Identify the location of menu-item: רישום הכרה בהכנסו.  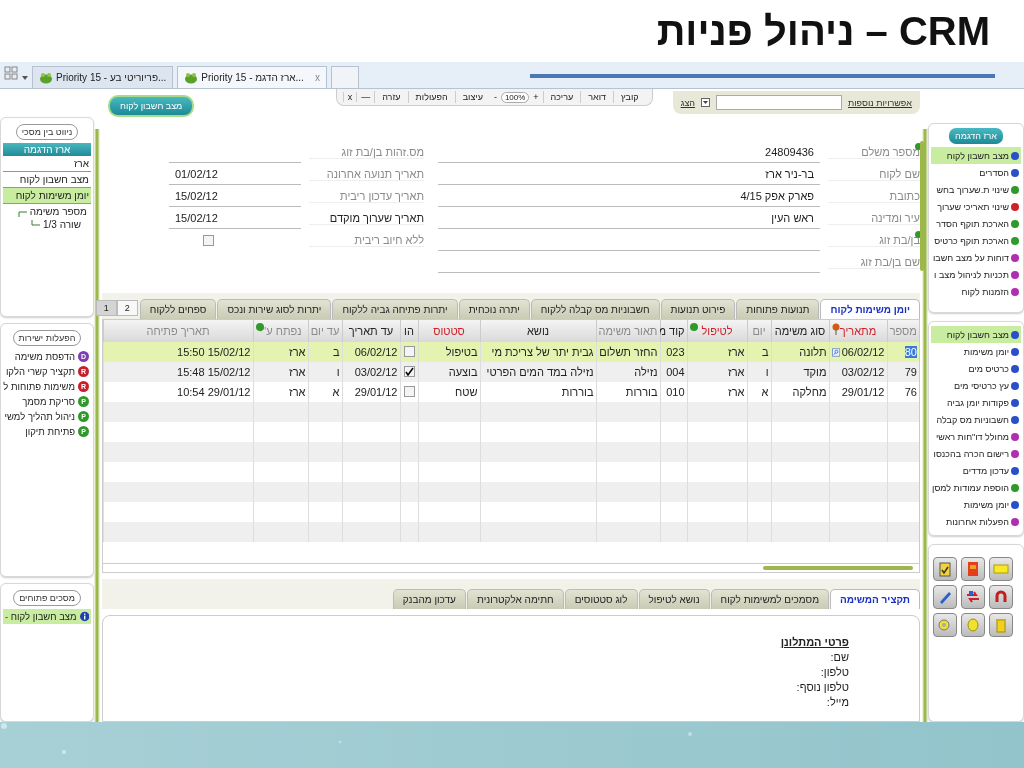
(976, 453).